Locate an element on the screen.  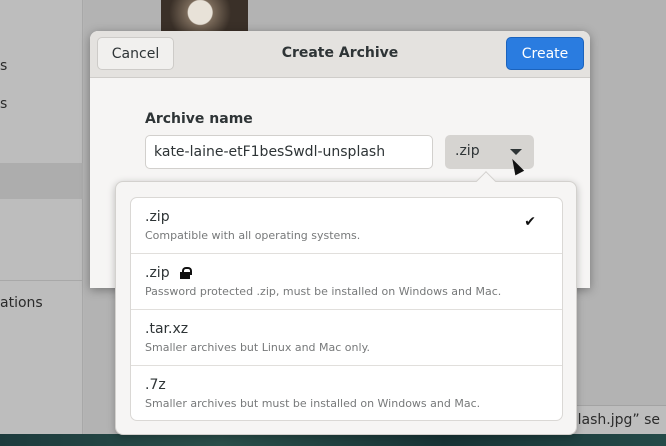
sidebar-item-label: ations is located at coordinates (21, 303).